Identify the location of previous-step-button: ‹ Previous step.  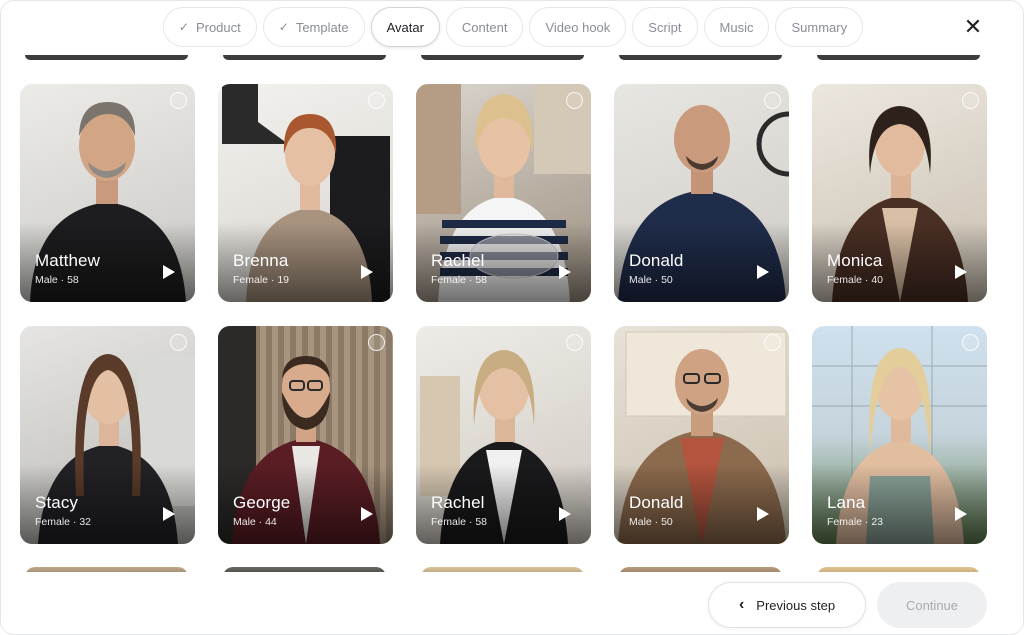
(787, 605).